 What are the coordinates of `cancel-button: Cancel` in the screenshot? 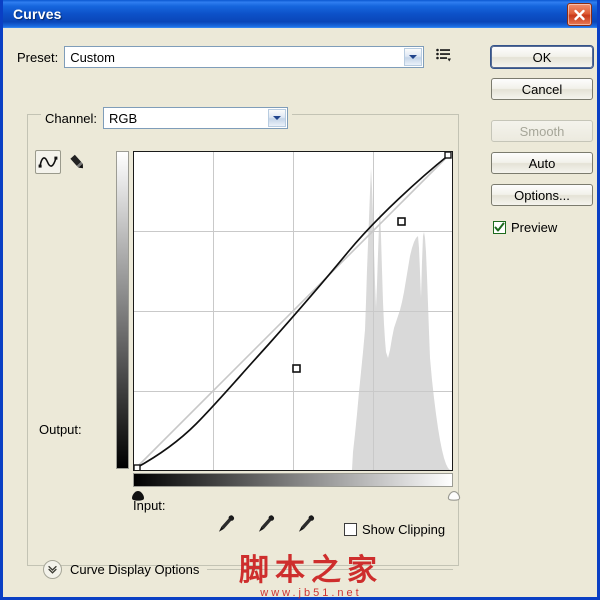 It's located at (542, 89).